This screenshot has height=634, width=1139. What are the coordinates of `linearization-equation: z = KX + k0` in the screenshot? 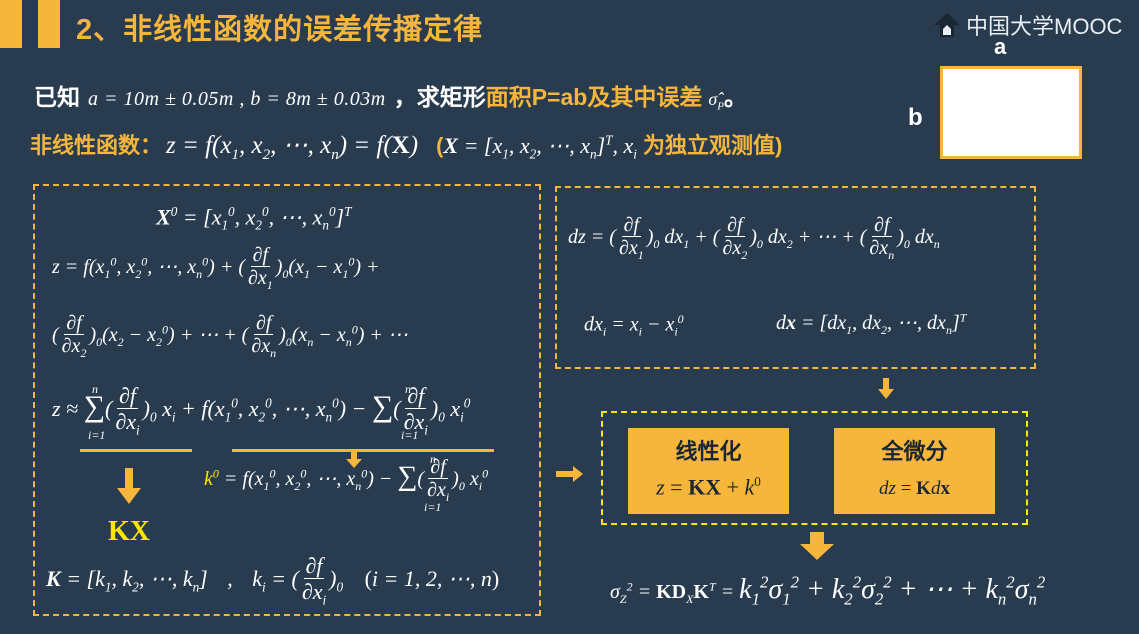 It's located at (708, 487).